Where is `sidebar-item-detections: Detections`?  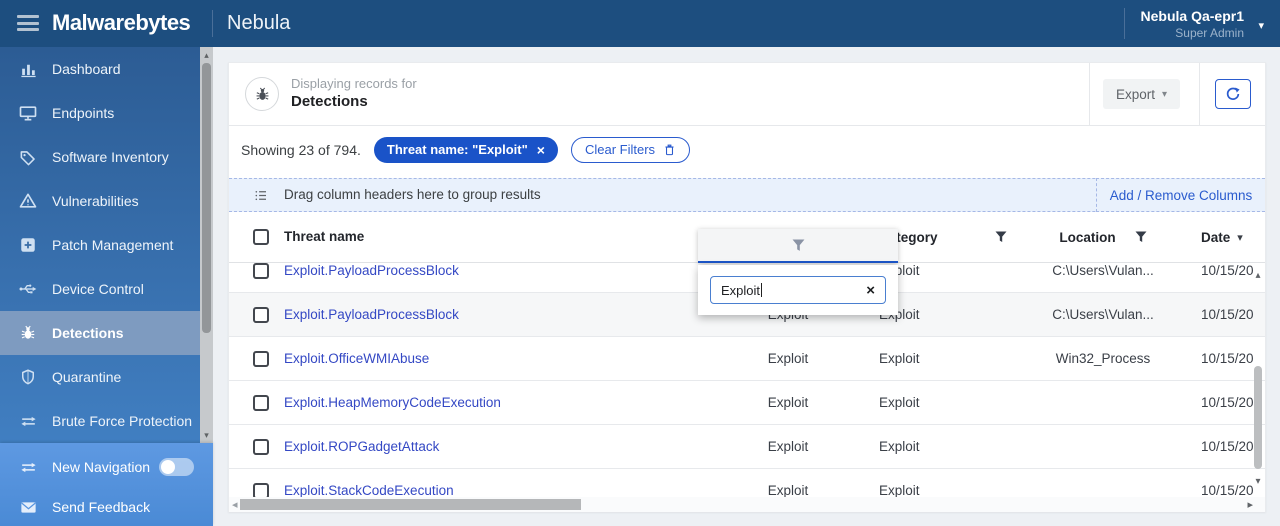
sidebar-item-detections: Detections is located at coordinates (100, 333).